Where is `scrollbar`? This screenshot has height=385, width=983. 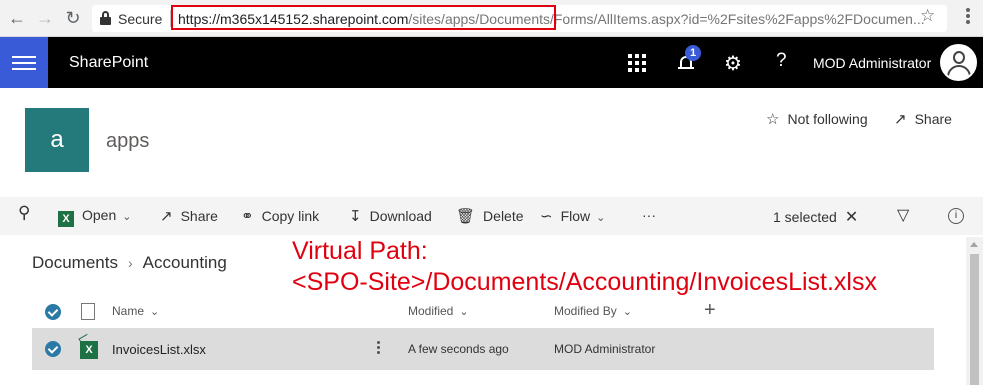 scrollbar is located at coordinates (974, 311).